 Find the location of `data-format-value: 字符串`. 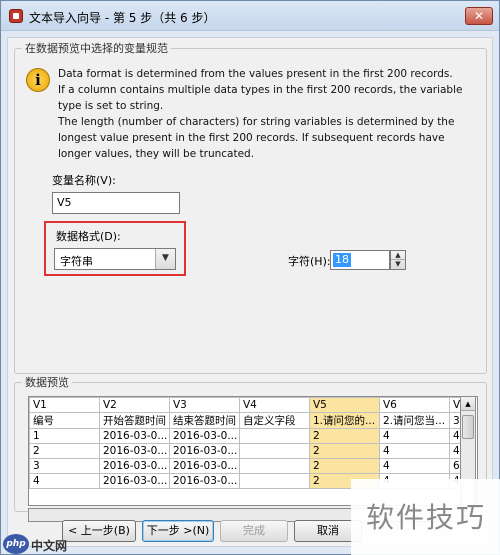

data-format-value: 字符串 is located at coordinates (76, 261).